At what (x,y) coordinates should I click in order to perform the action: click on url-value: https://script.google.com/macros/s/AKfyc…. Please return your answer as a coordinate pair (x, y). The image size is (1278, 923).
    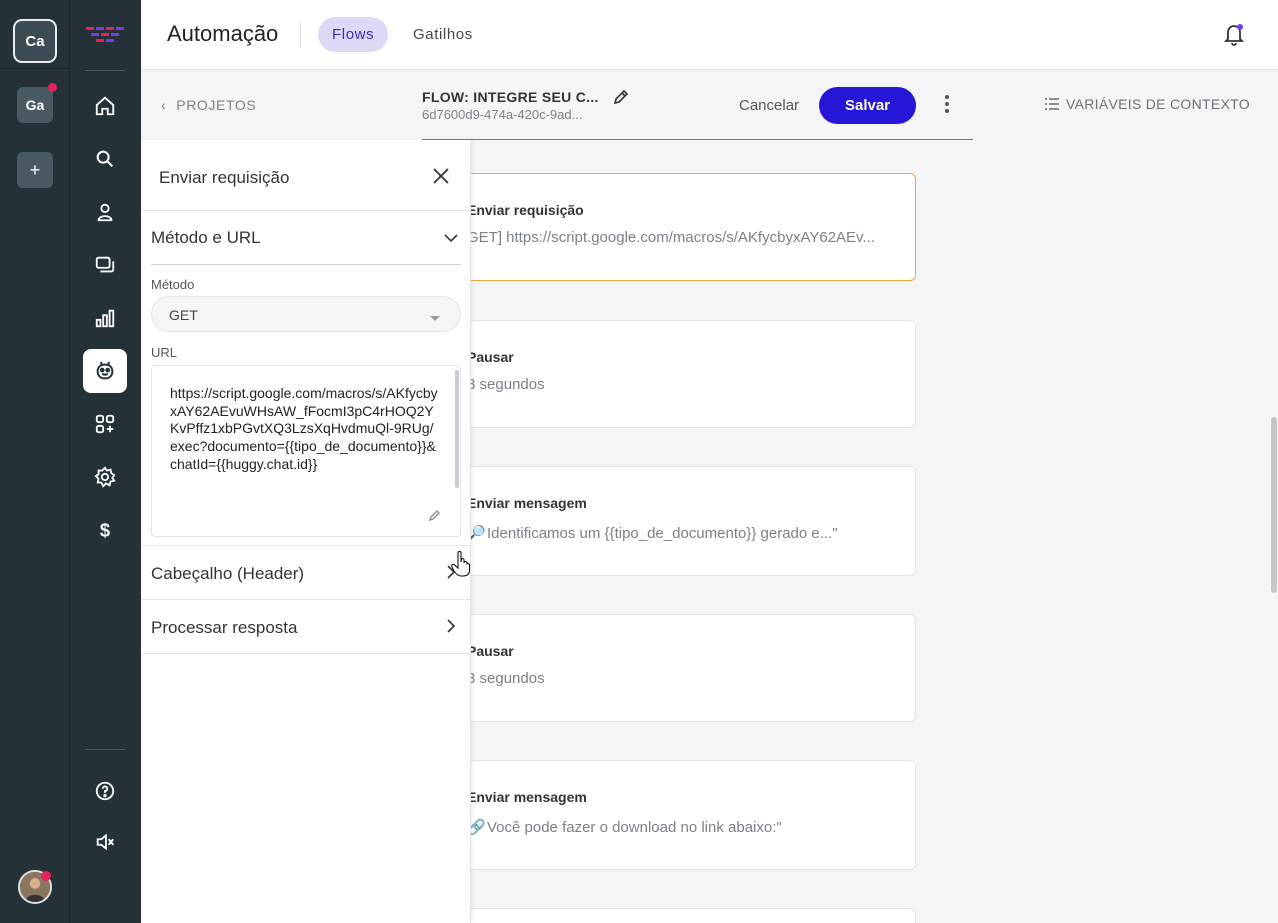
    Looking at the image, I should click on (304, 428).